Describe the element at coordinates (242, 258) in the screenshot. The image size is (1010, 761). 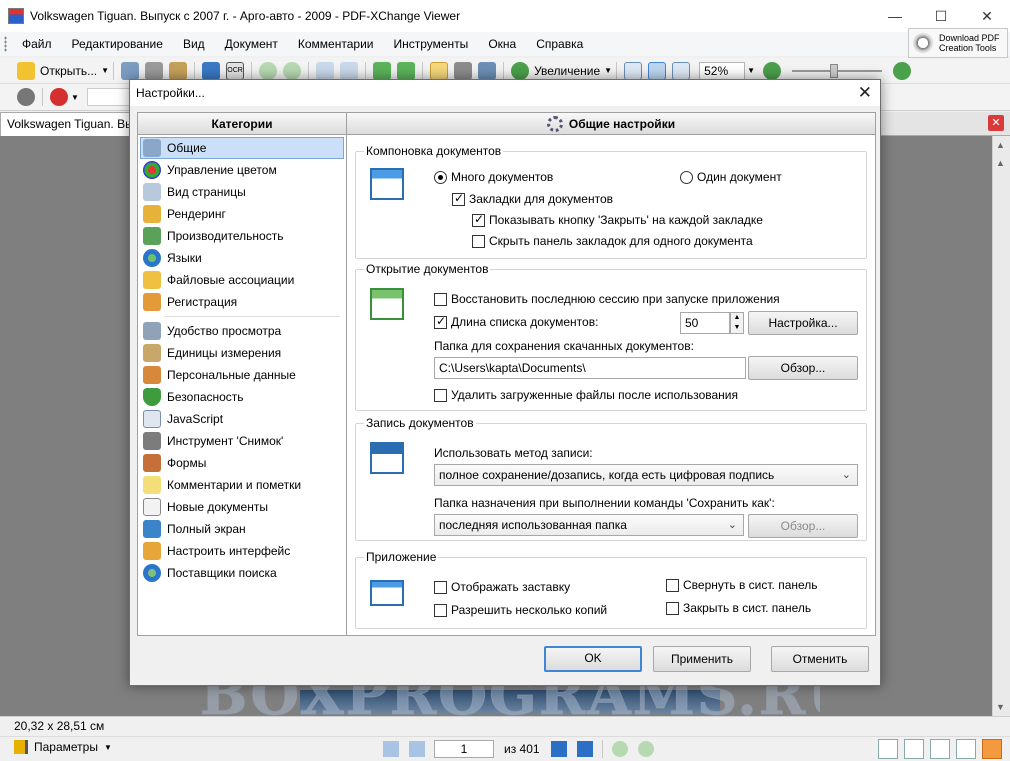
I see `category-languages: Языки` at that location.